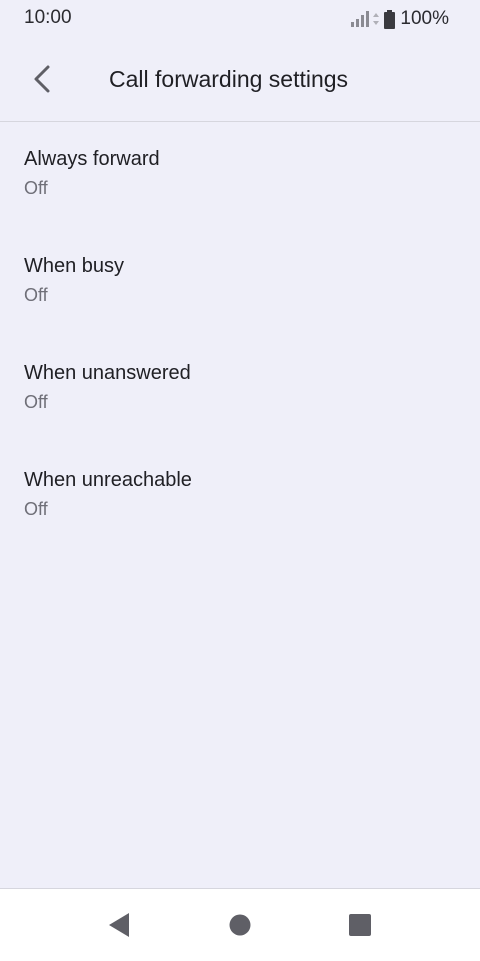 The height and width of the screenshot is (961, 480). I want to click on setting-title: When busy, so click(74, 266).